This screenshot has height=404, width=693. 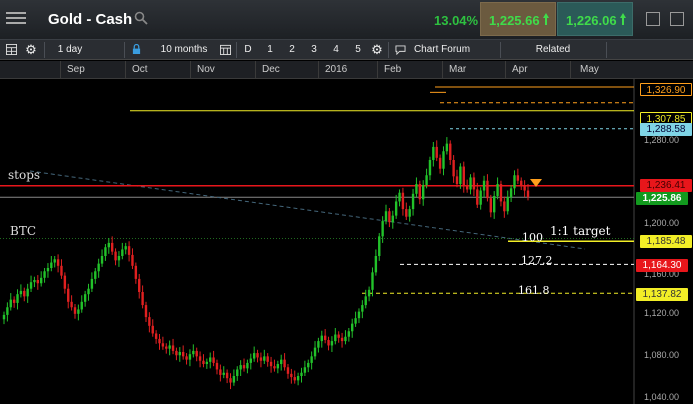 What do you see at coordinates (90, 19) in the screenshot?
I see `instrument-title: Gold - Cash` at bounding box center [90, 19].